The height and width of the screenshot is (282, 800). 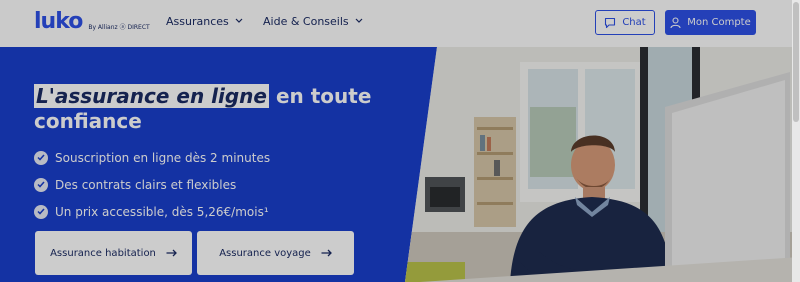 I want to click on hero-title: L'assurance en ligne en toute confiance, so click(x=204, y=109).